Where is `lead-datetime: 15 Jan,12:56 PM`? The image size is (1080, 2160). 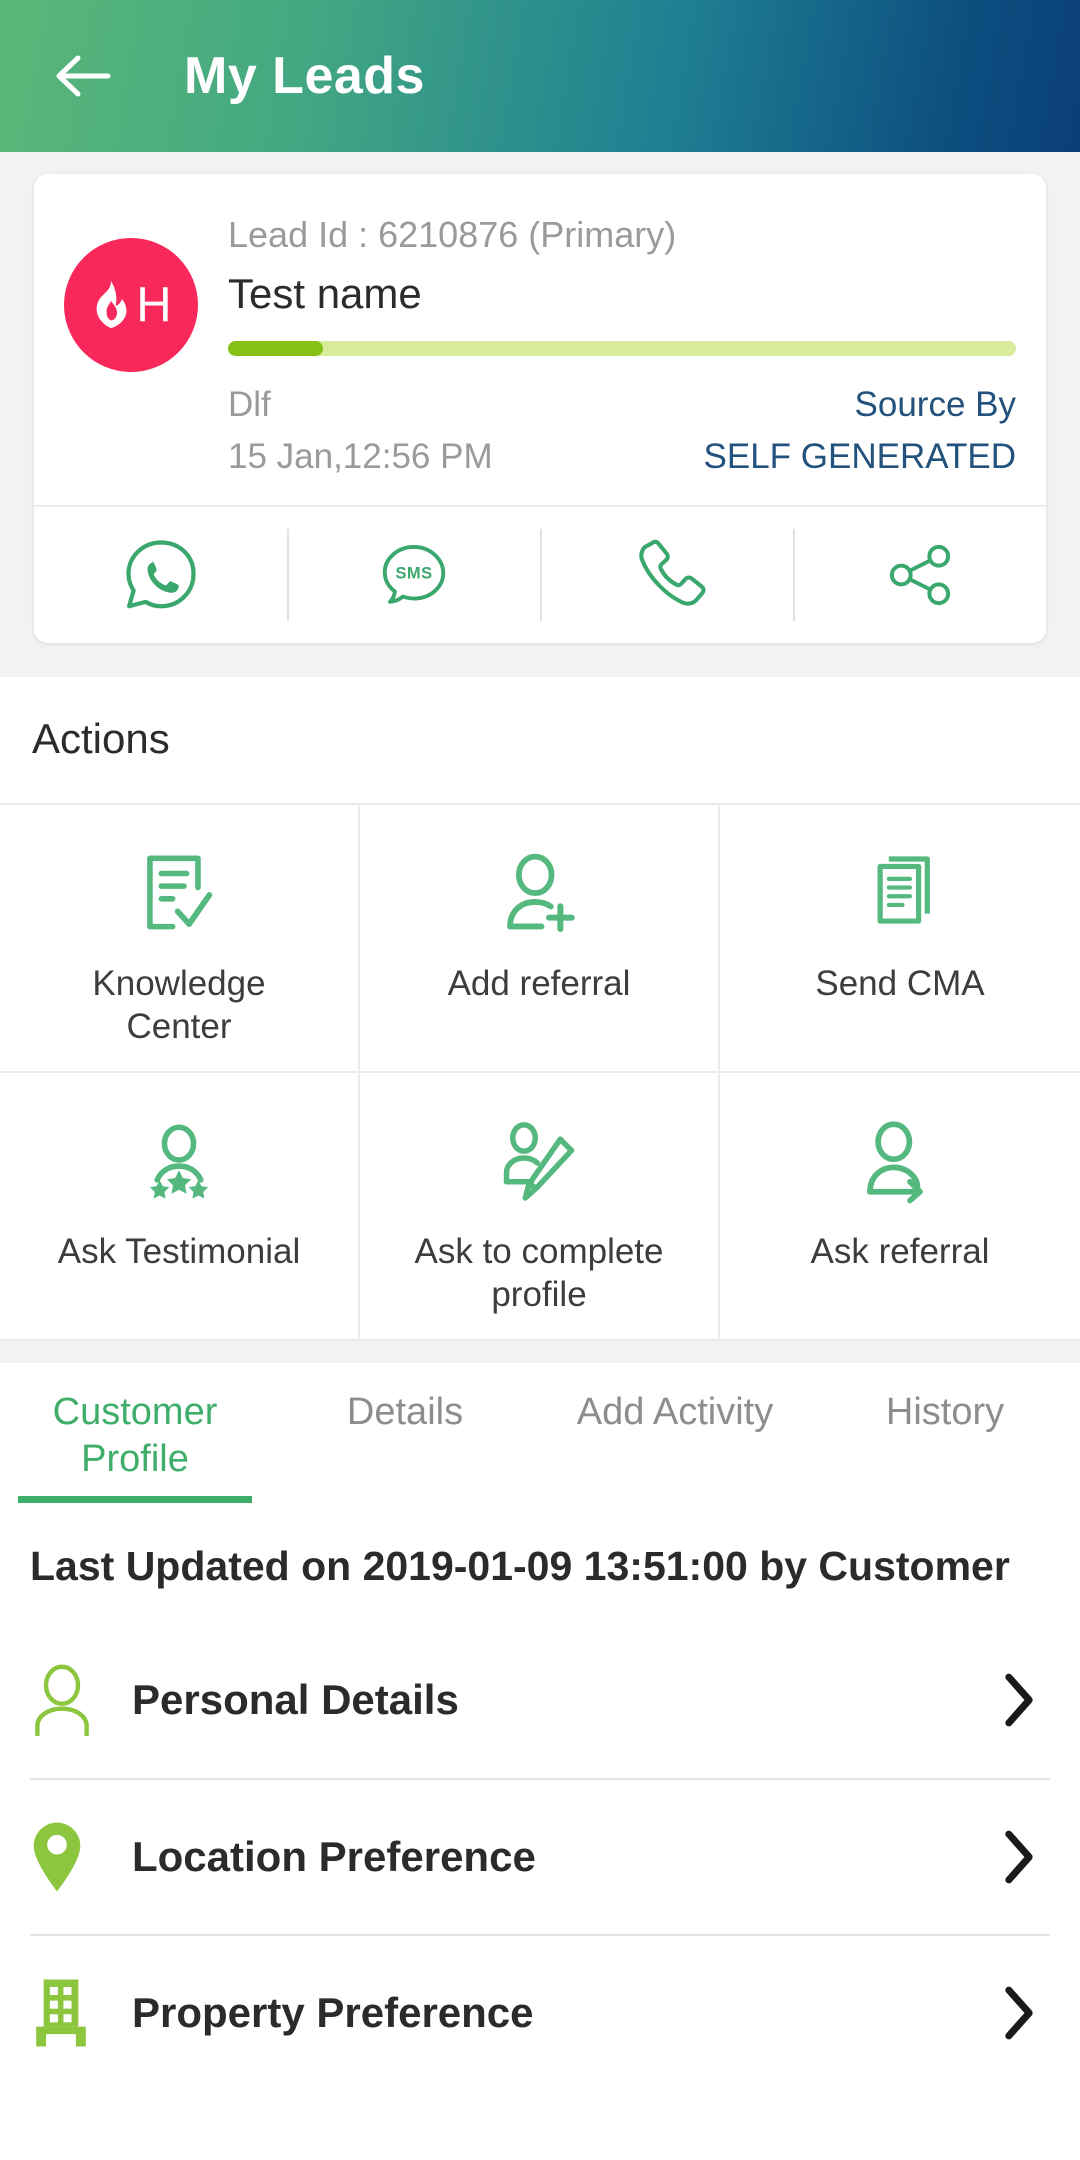
lead-datetime: 15 Jan,12:56 PM is located at coordinates (360, 456).